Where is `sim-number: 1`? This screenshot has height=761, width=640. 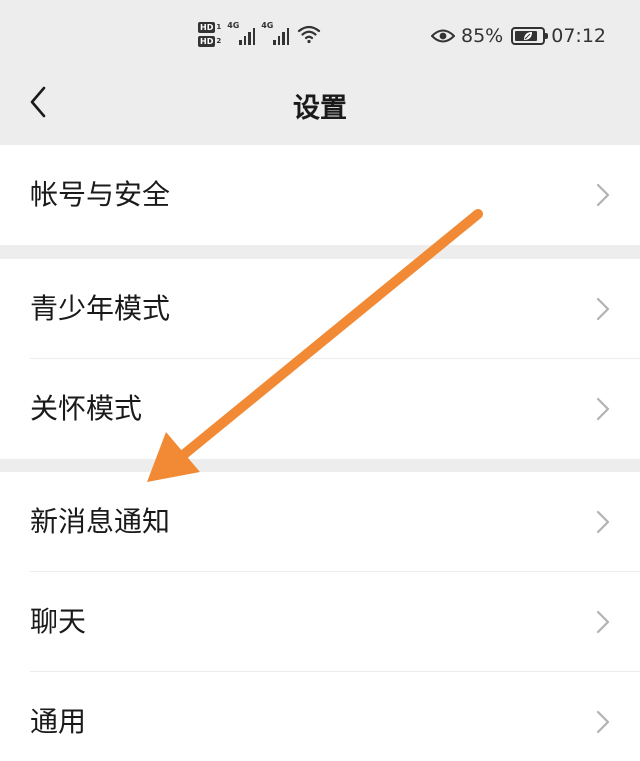
sim-number: 1 is located at coordinates (219, 26).